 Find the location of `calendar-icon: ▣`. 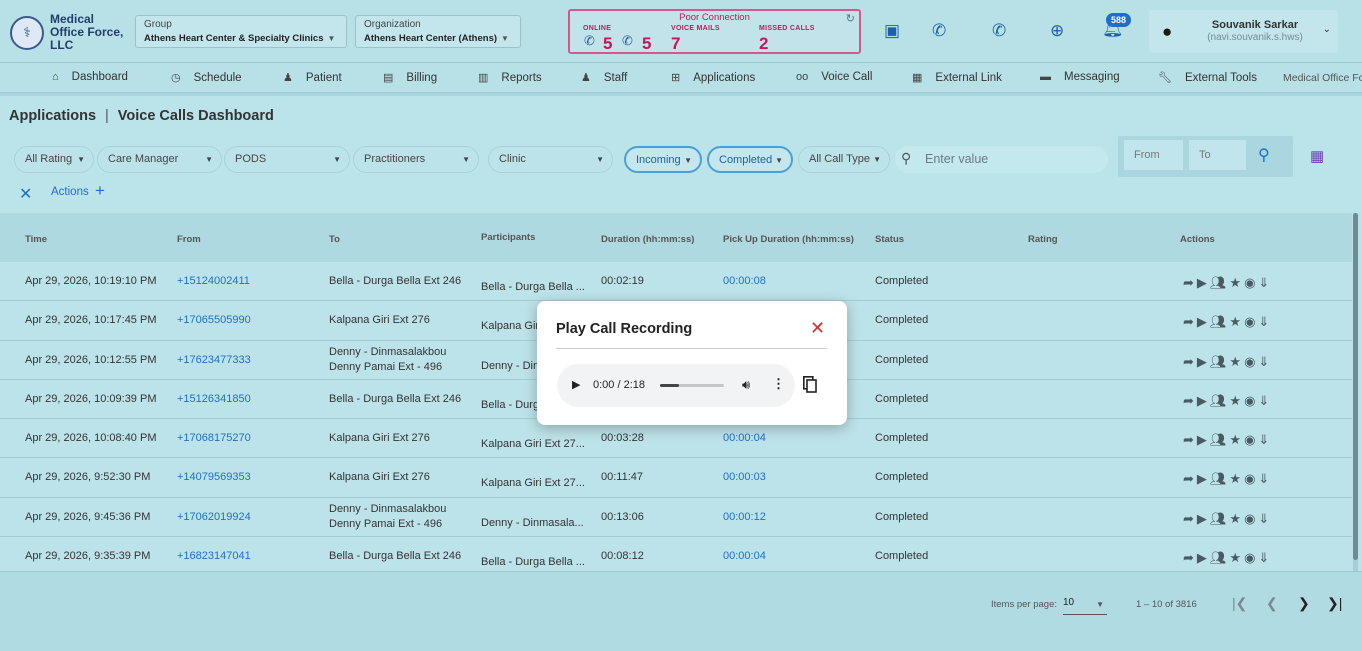

calendar-icon: ▣ is located at coordinates (892, 31).